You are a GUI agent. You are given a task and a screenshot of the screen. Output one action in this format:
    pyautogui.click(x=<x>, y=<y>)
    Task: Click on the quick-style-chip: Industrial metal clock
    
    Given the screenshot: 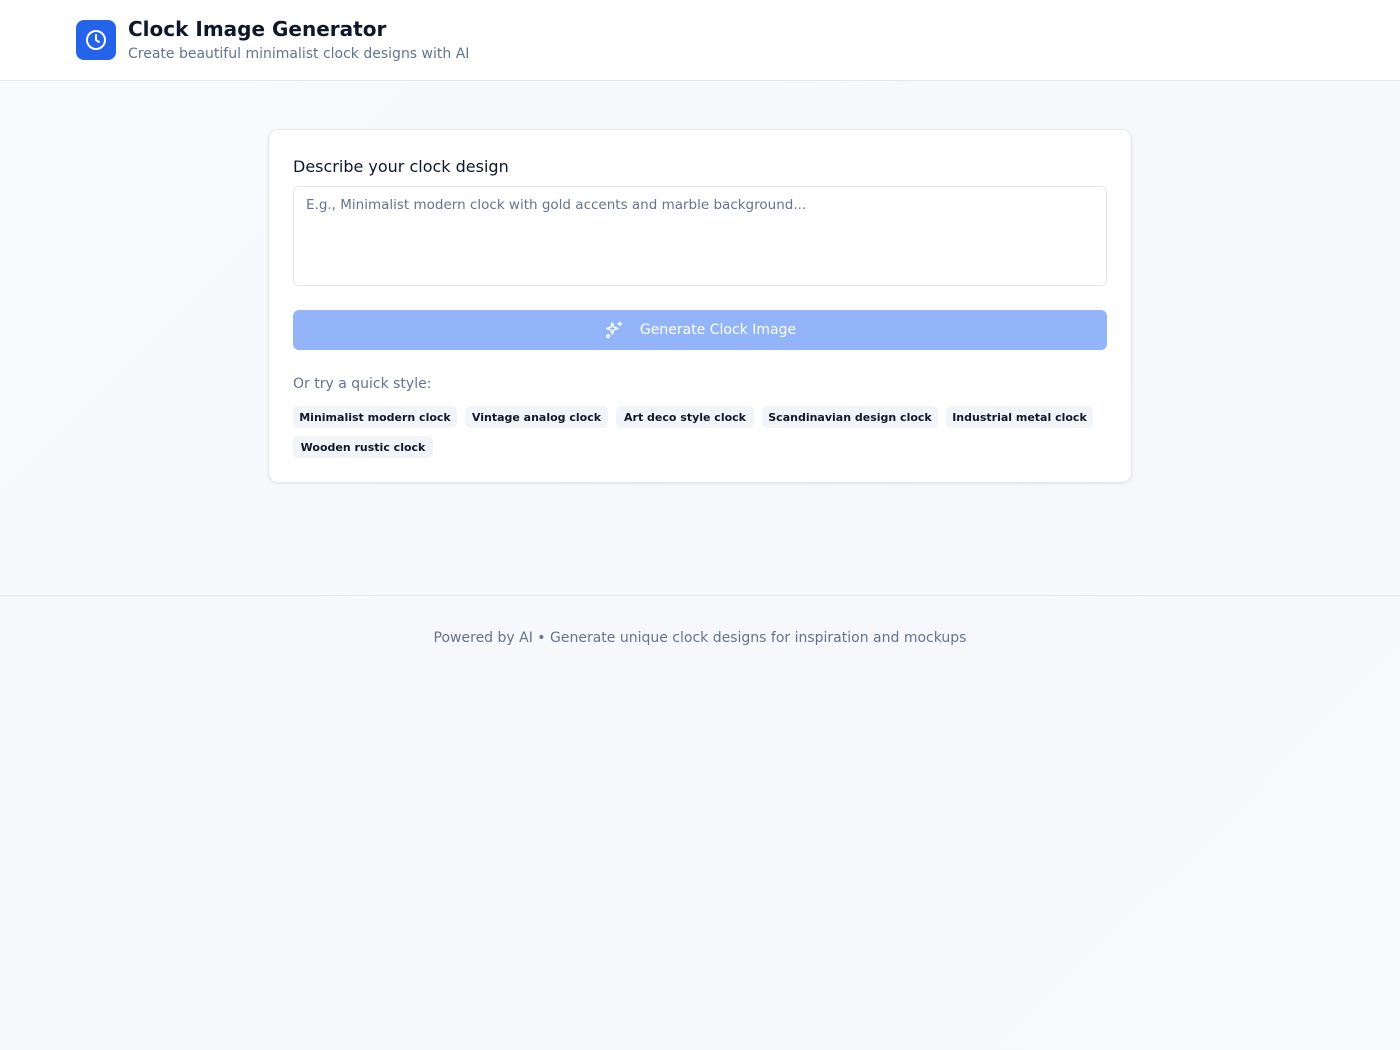 What is the action you would take?
    pyautogui.click(x=1019, y=417)
    